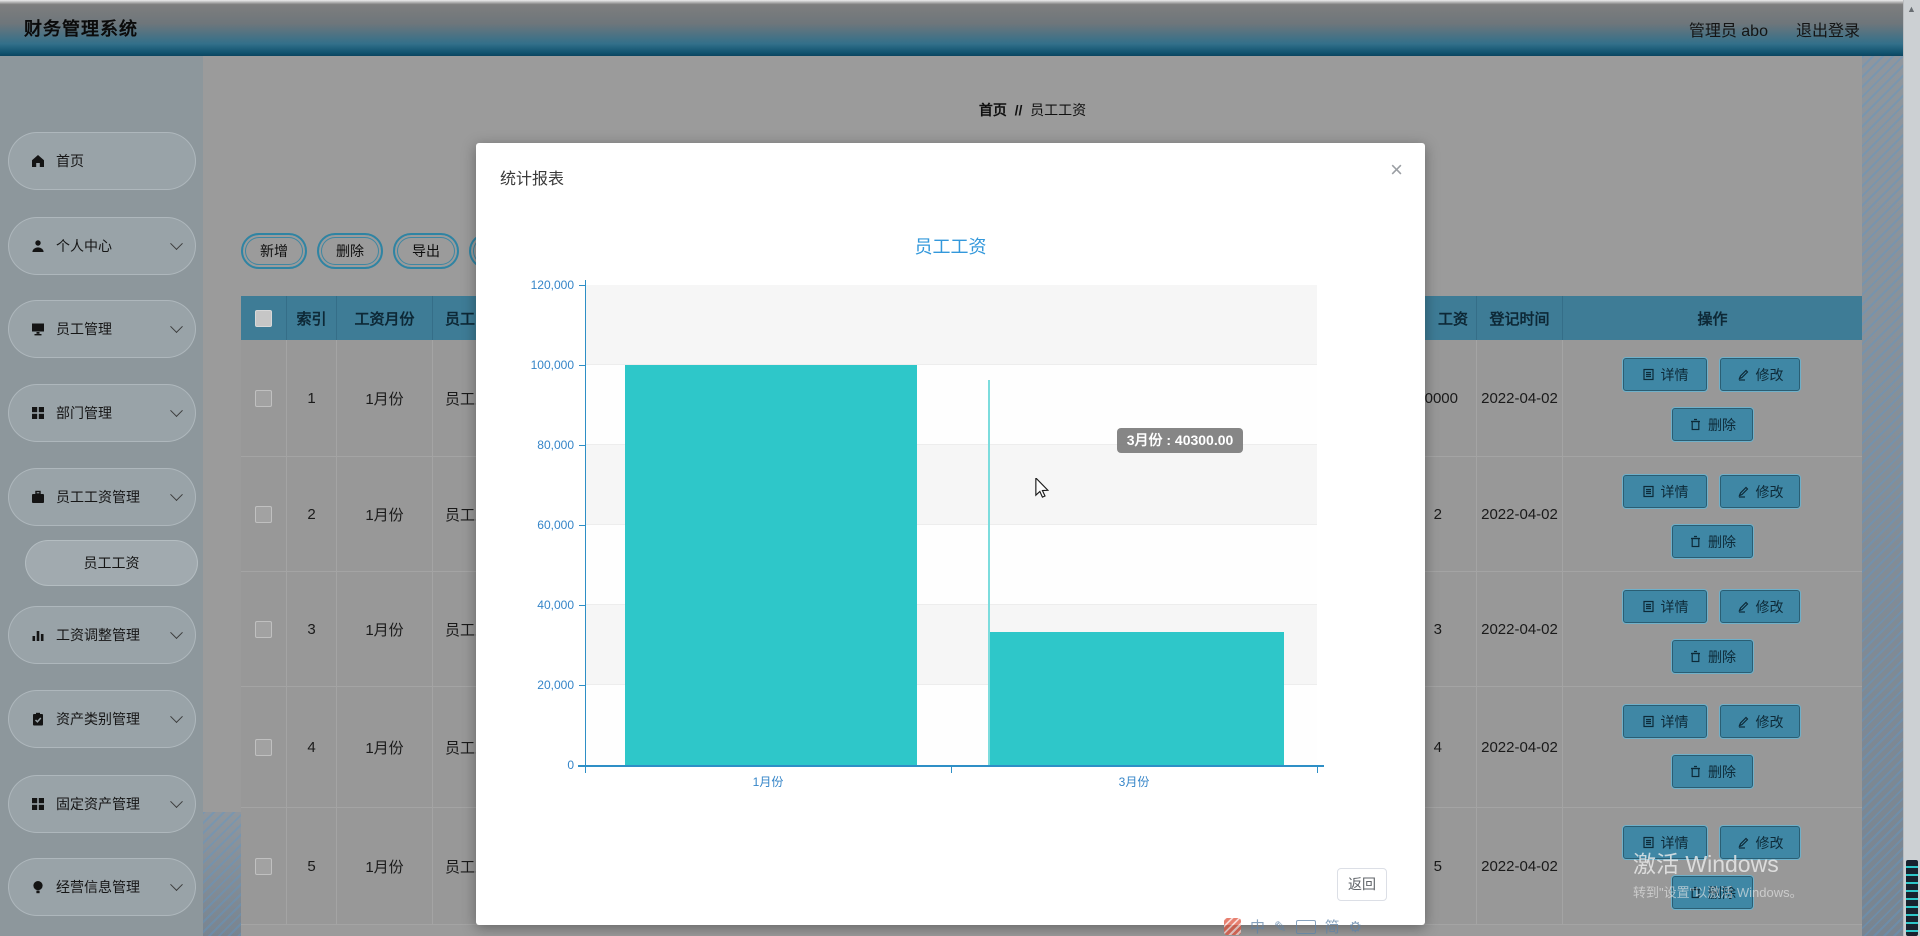  Describe the element at coordinates (38, 329) in the screenshot. I see `monitor-icon` at that location.